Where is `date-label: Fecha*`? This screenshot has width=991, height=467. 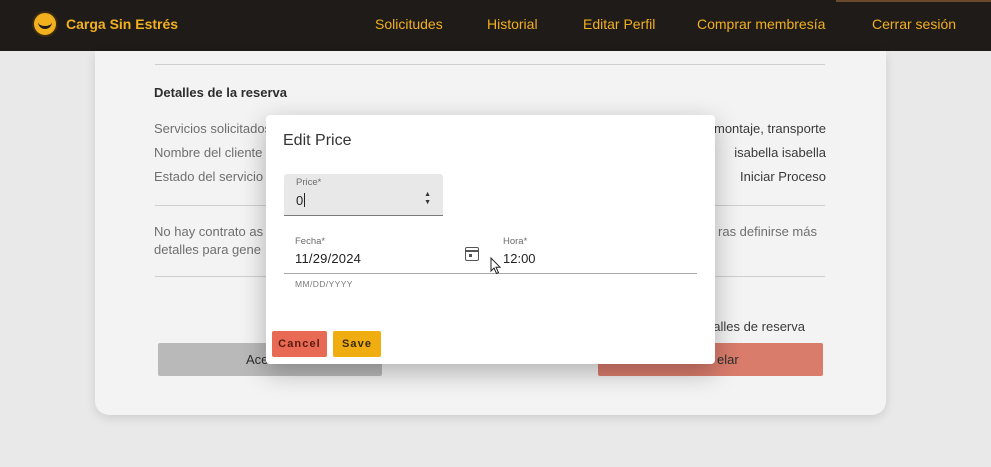 date-label: Fecha* is located at coordinates (310, 241).